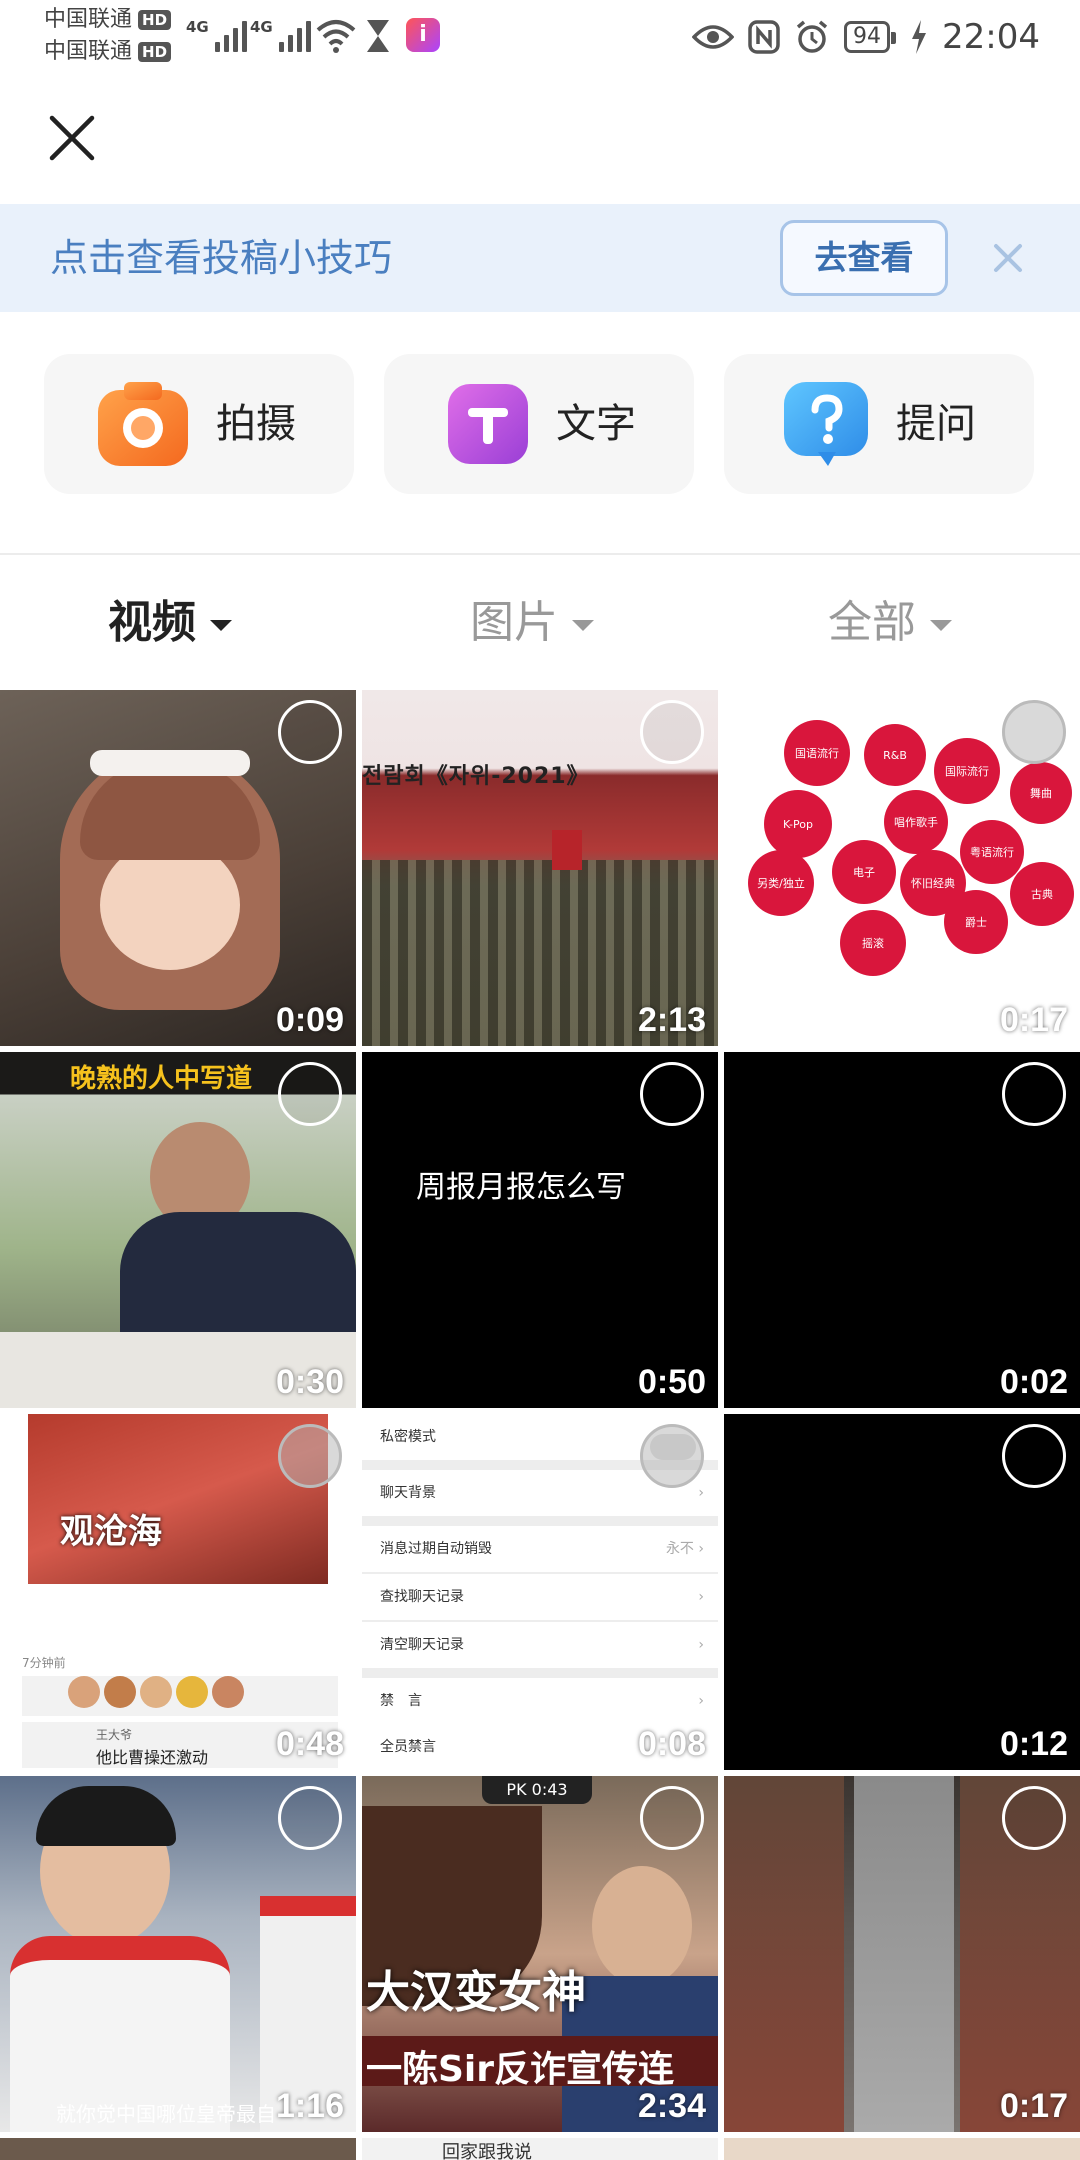 This screenshot has width=1080, height=2160. I want to click on question-icon, so click(826, 424).